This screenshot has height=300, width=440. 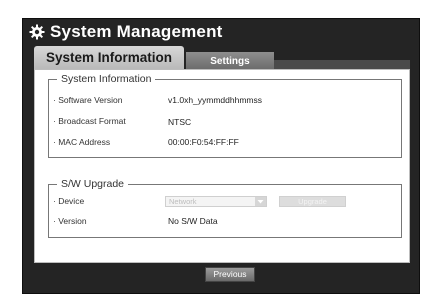 What do you see at coordinates (93, 184) in the screenshot?
I see `sw-upgrade-legend: S/W Upgrade` at bounding box center [93, 184].